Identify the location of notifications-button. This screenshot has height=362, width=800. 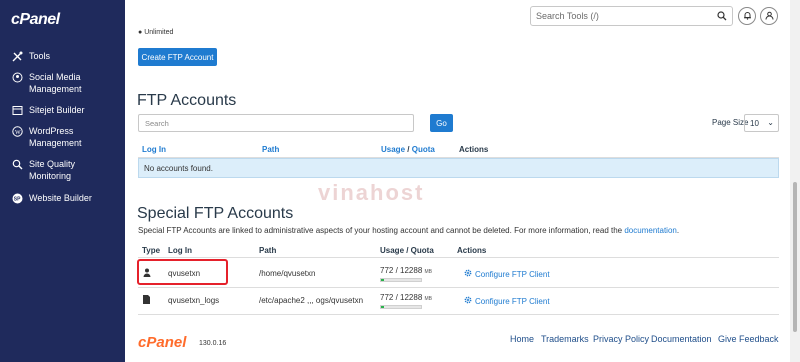
(747, 16).